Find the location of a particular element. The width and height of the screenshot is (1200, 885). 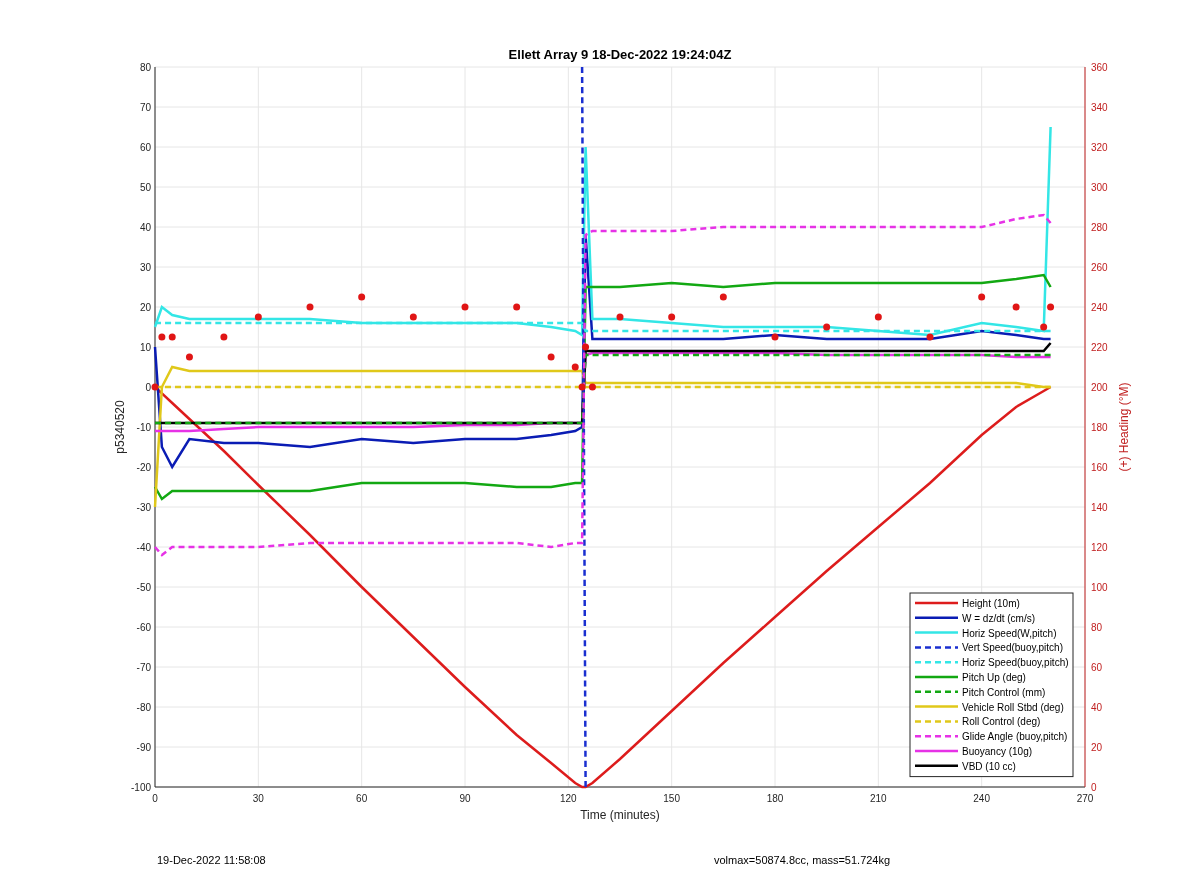

tick-label: 160 is located at coordinates (1099, 467).